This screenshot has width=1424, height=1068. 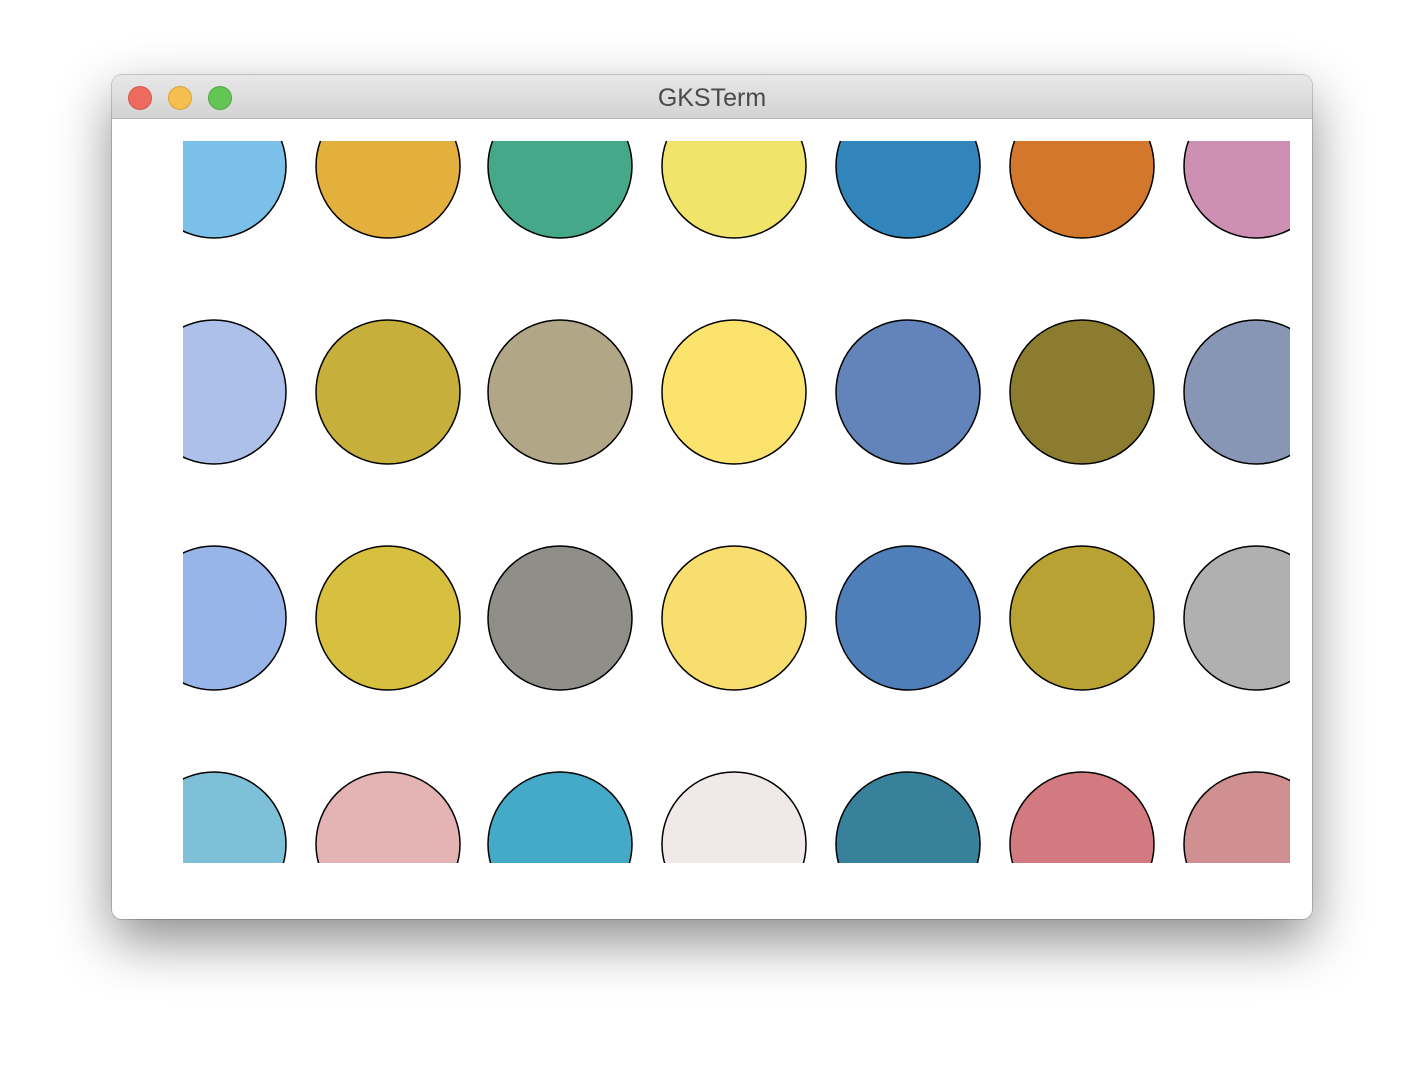 I want to click on color-circle-r2-c5, so click(x=908, y=392).